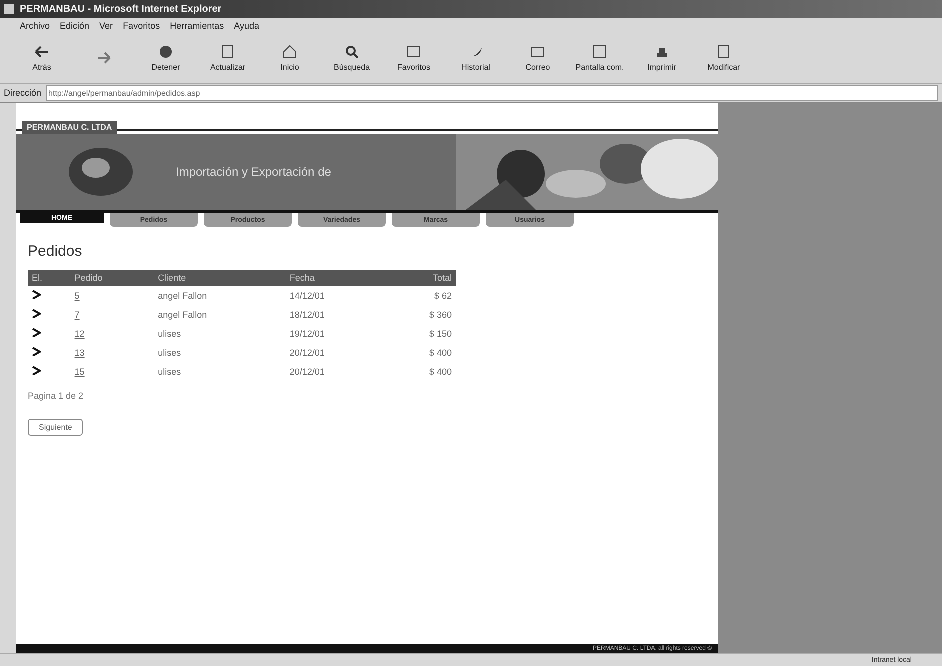  Describe the element at coordinates (420, 295) in the screenshot. I see `table-cell: $ 62` at that location.